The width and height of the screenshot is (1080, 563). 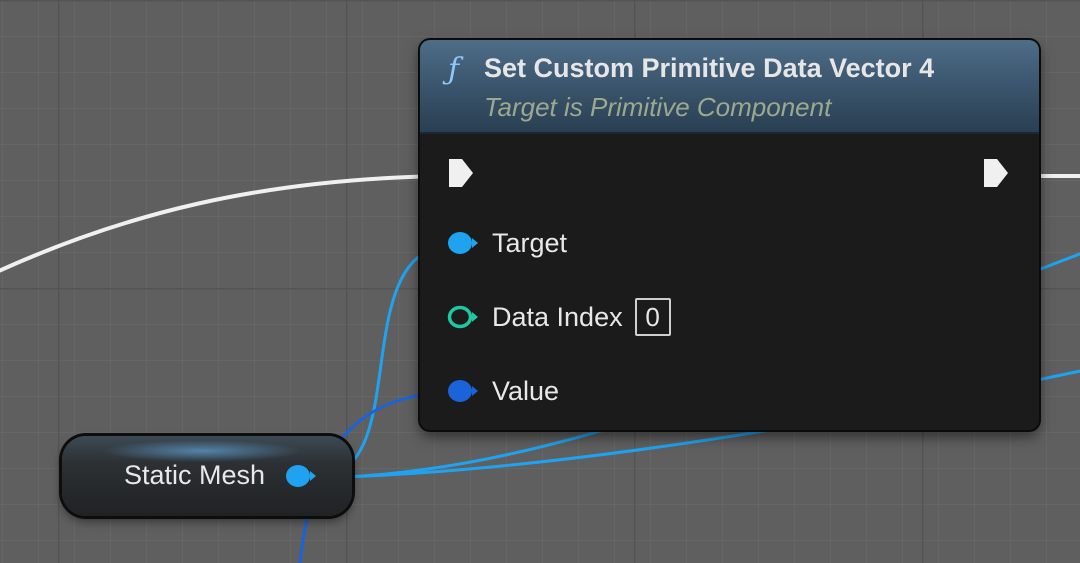 I want to click on exec-input-pin-icon, so click(x=461, y=173).